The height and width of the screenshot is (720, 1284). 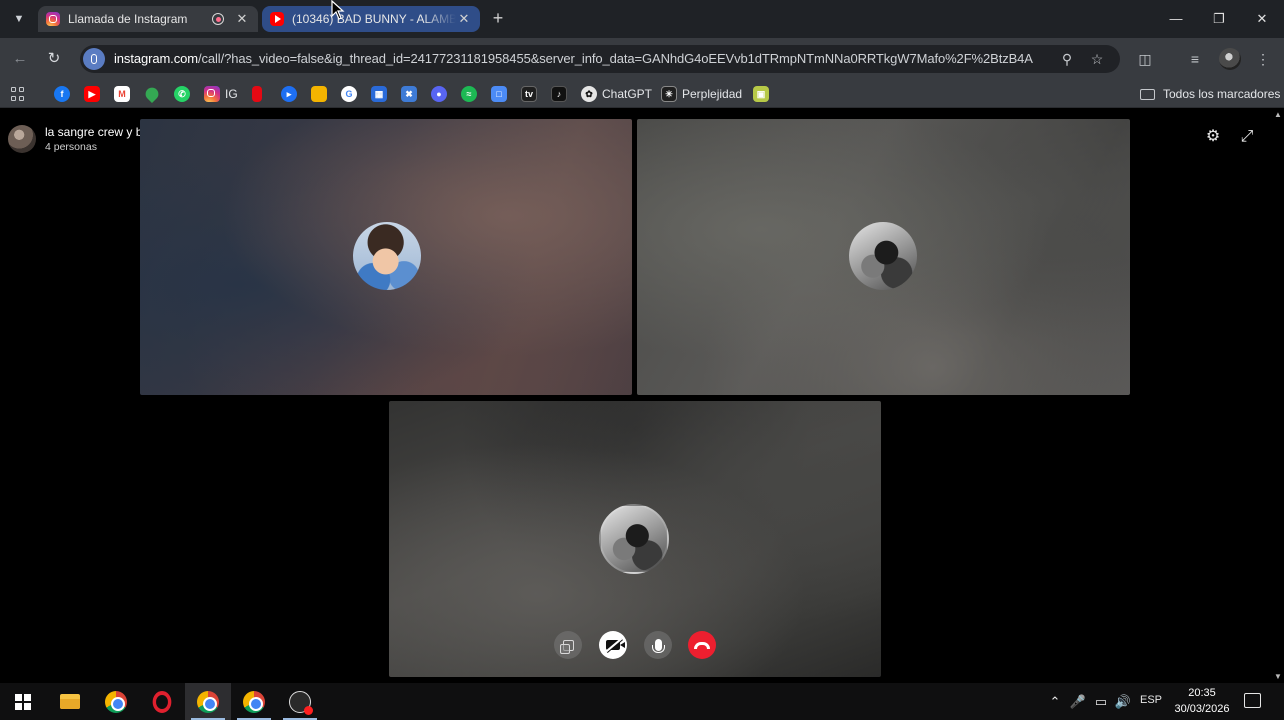 I want to click on microphone-tray-icon: 🎤, so click(x=1078, y=702).